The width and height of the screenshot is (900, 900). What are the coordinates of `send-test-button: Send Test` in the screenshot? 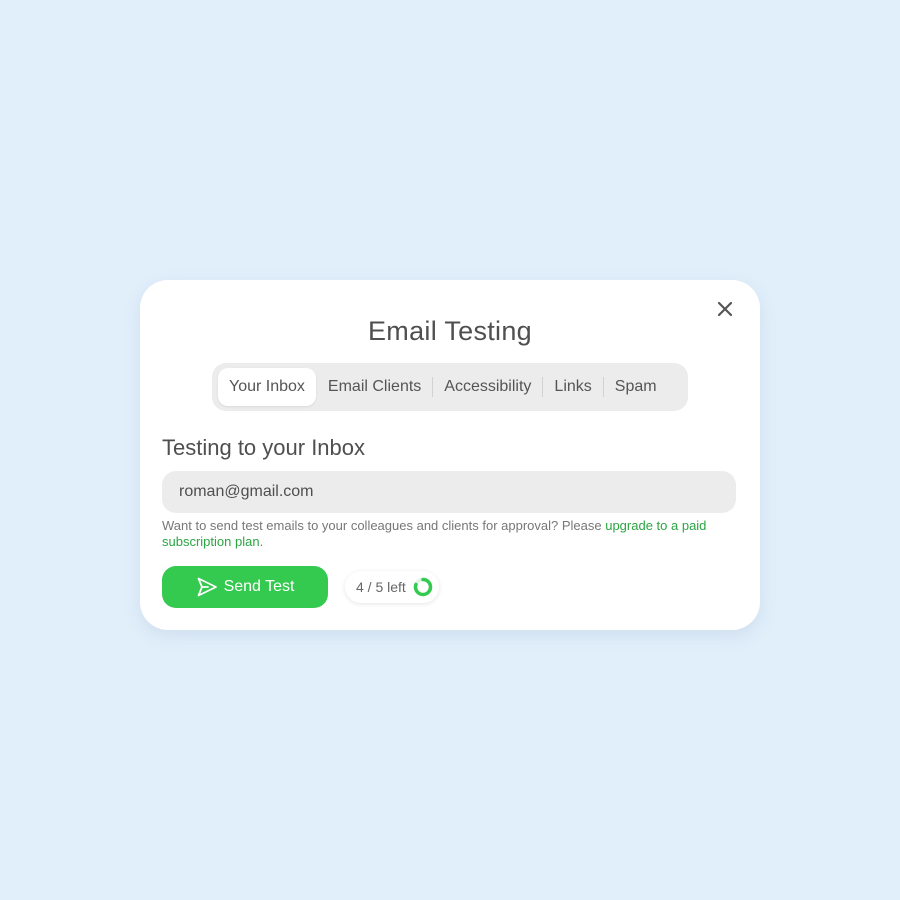 It's located at (245, 587).